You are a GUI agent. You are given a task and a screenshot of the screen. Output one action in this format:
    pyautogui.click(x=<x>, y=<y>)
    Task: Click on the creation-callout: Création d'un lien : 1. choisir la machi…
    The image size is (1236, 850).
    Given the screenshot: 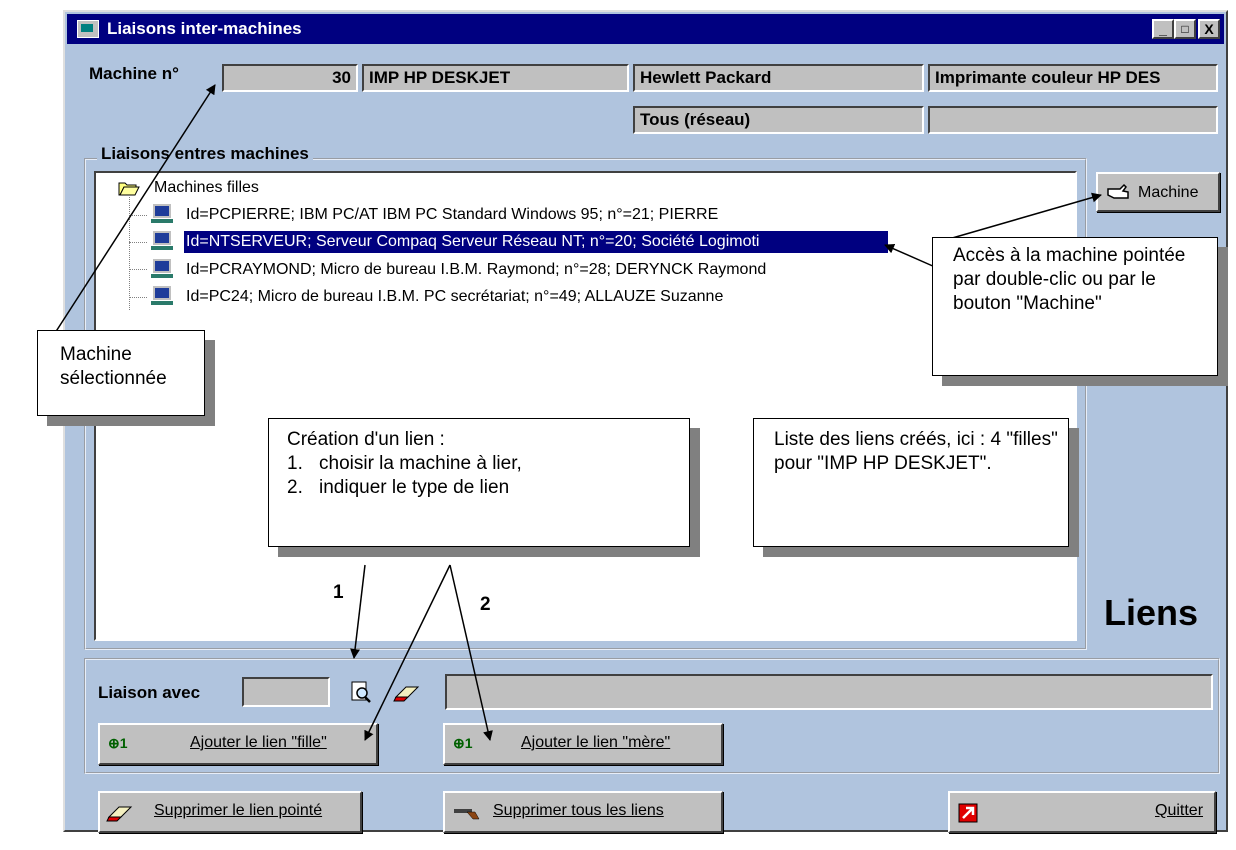 What is the action you would take?
    pyautogui.click(x=479, y=482)
    